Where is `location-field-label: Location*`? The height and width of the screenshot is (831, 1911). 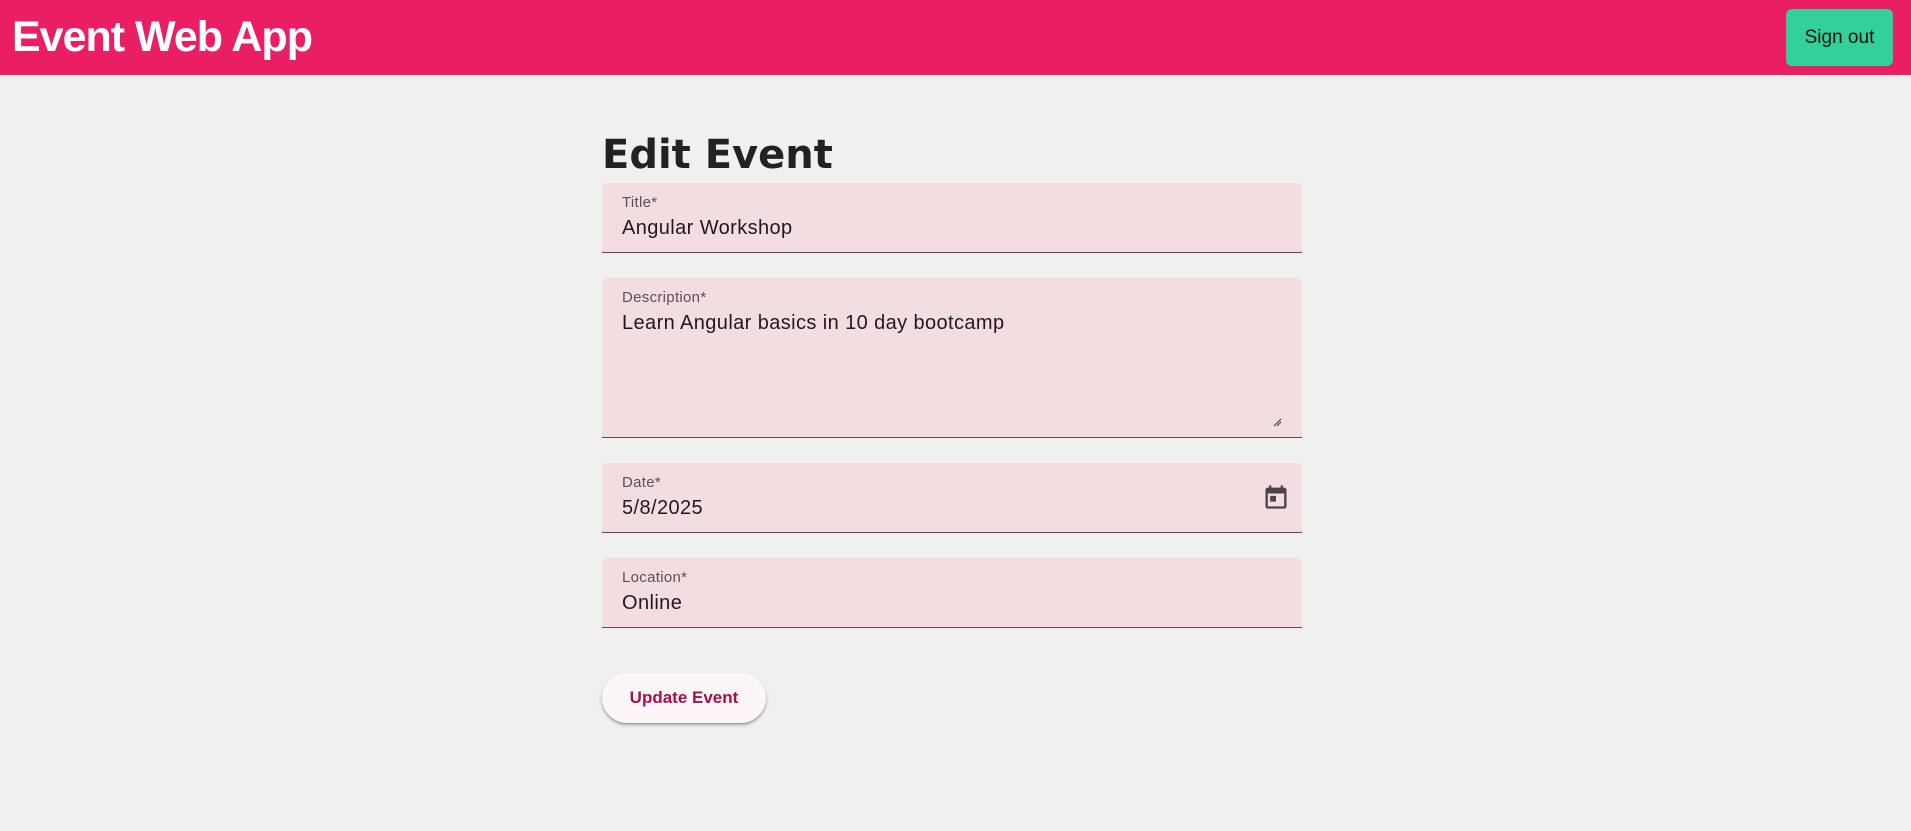
location-field-label: Location* is located at coordinates (655, 577).